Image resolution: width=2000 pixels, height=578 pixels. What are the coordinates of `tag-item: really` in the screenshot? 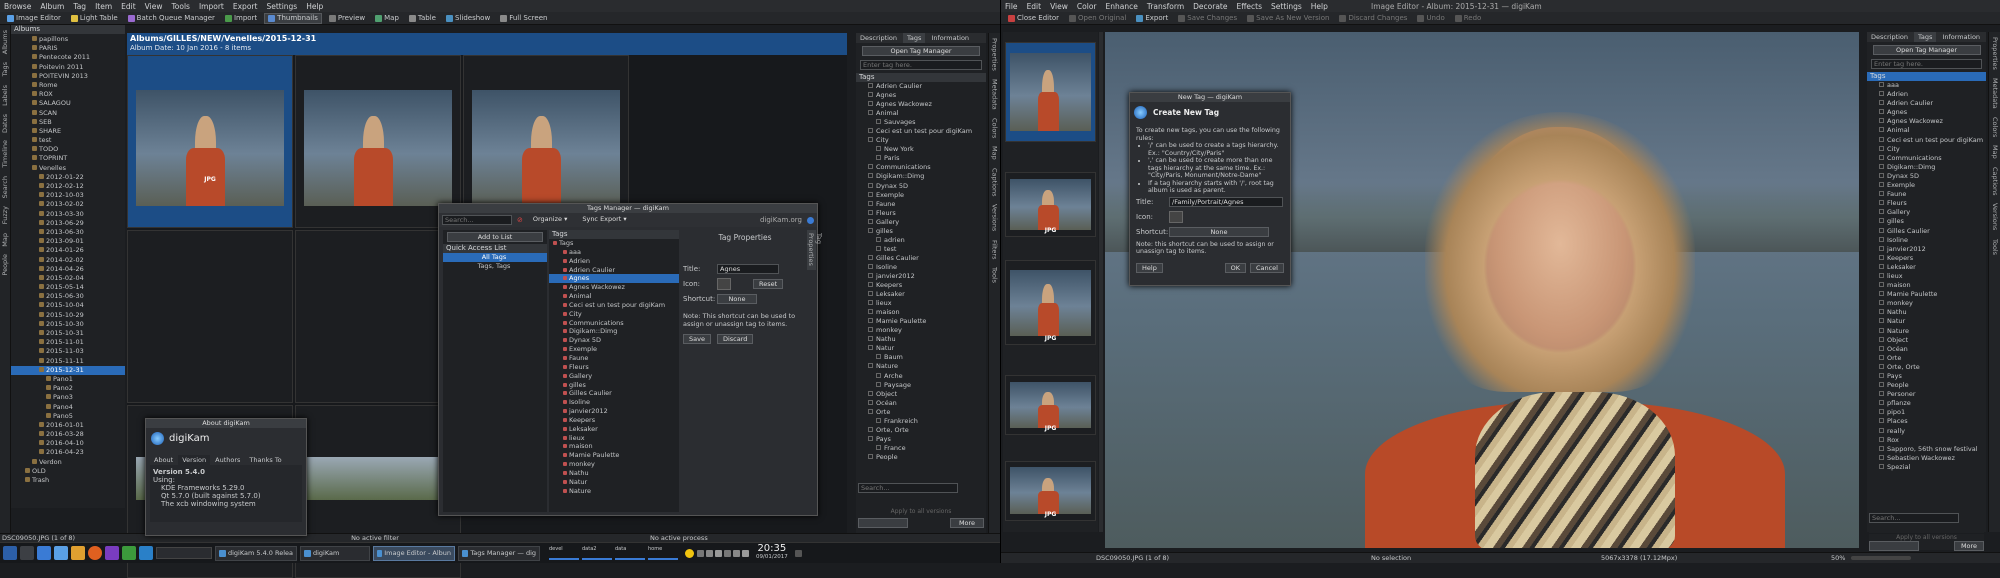 It's located at (1926, 431).